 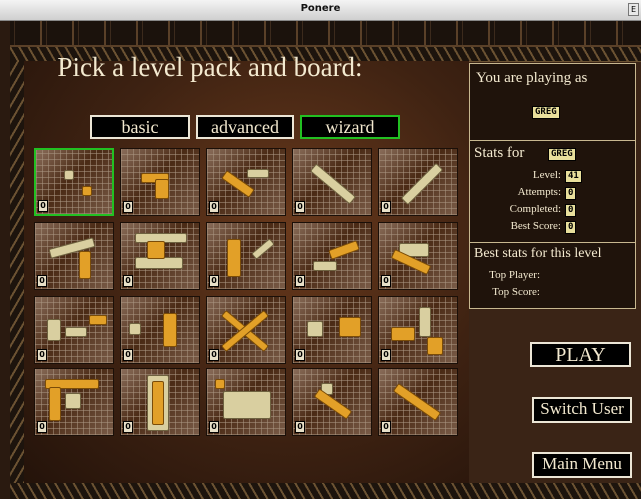 I want to click on stats-player-badge: GREG, so click(x=562, y=154).